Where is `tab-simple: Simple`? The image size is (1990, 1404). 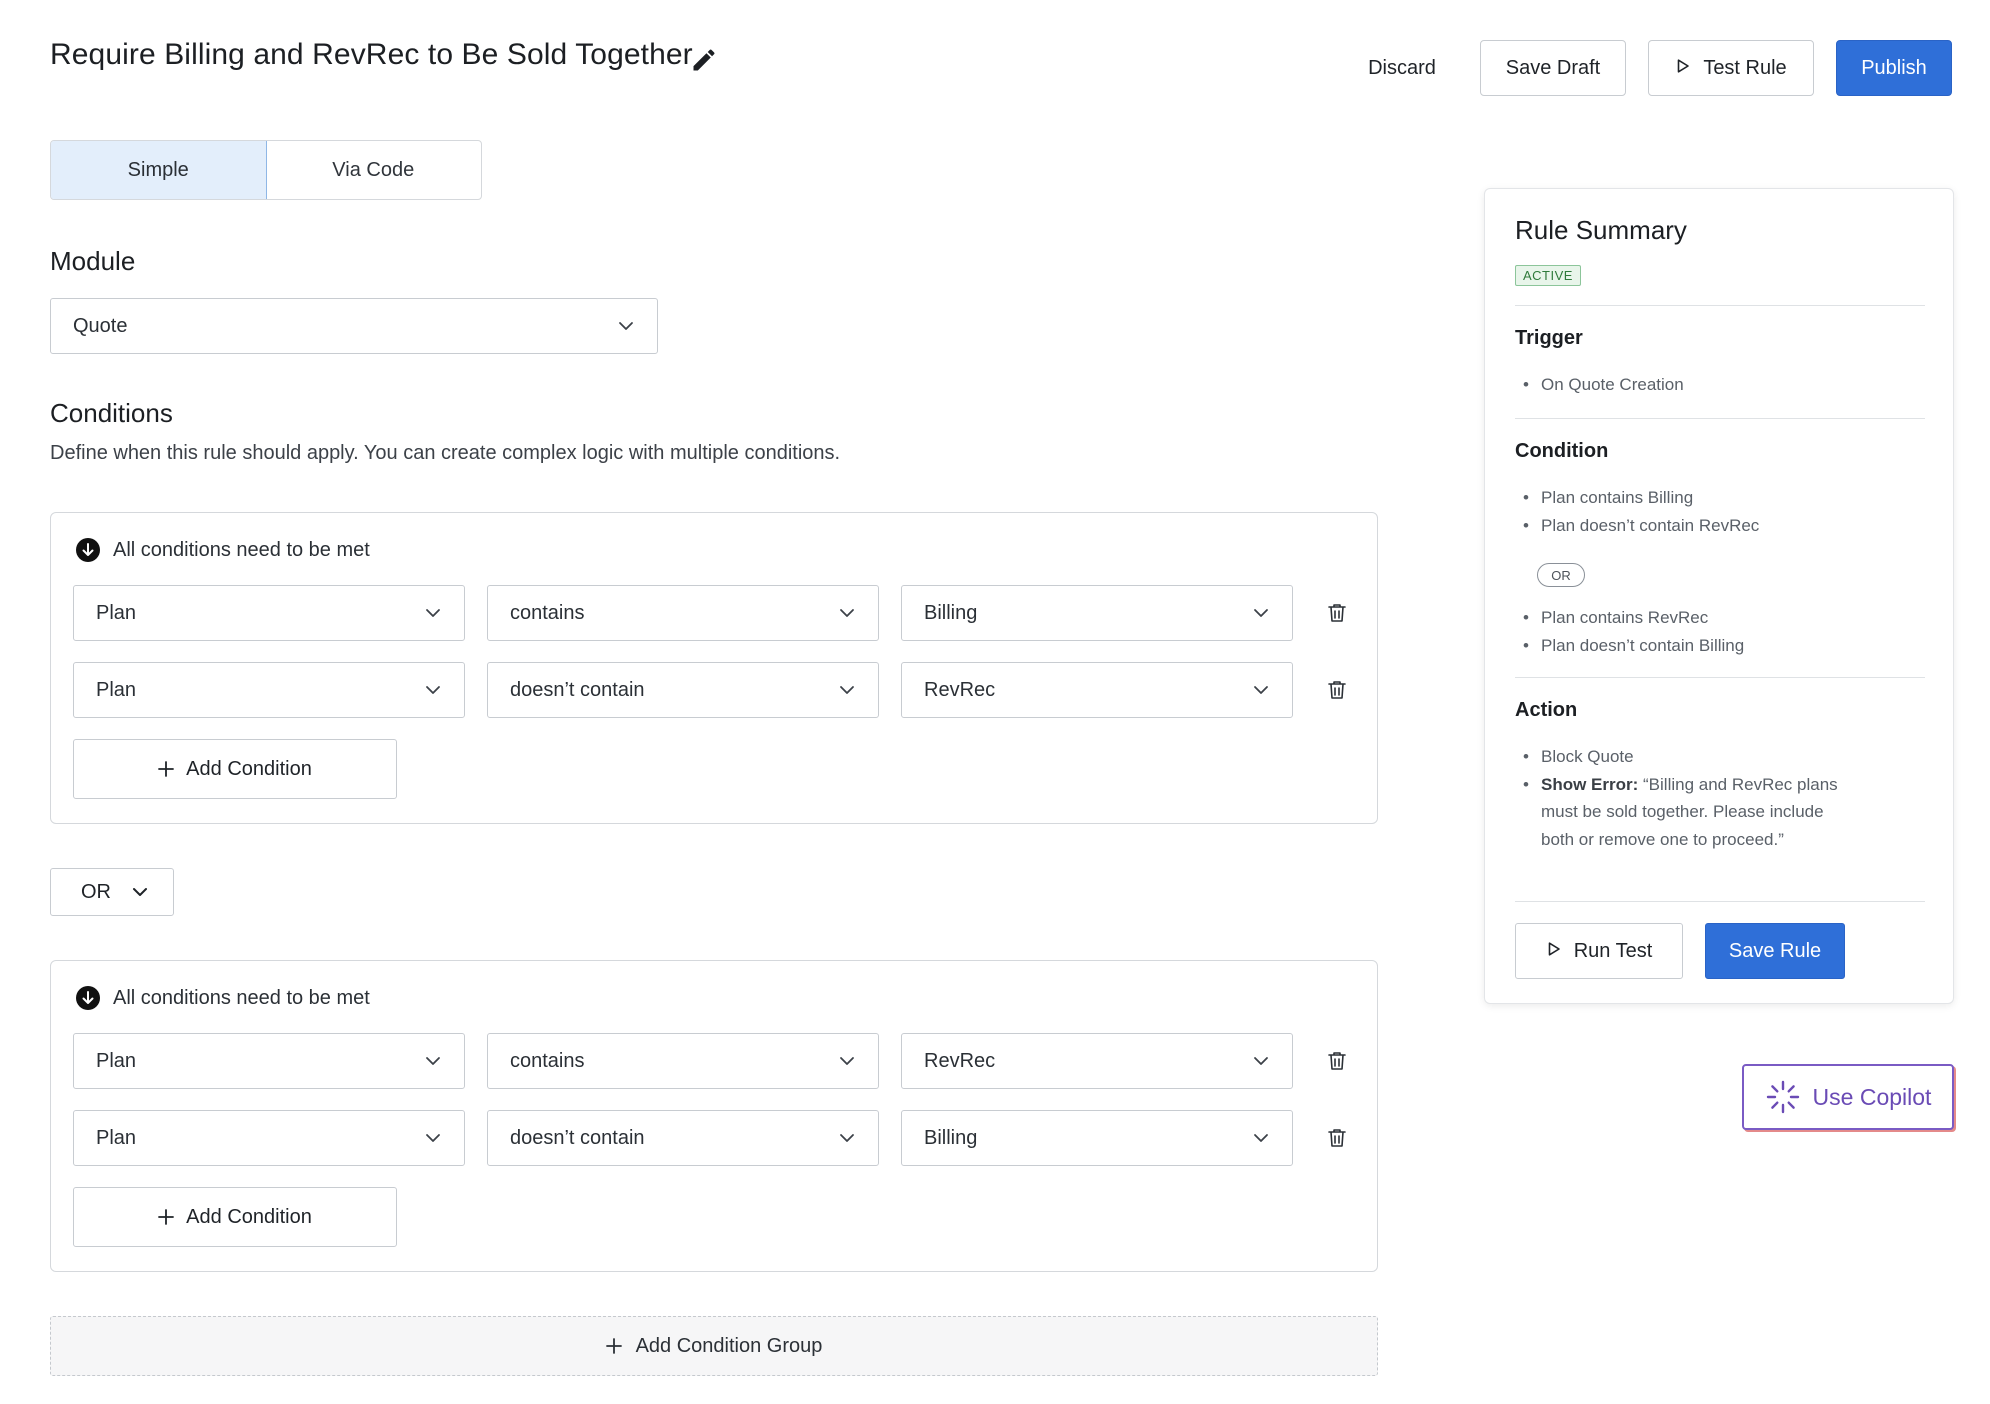 tab-simple: Simple is located at coordinates (159, 170).